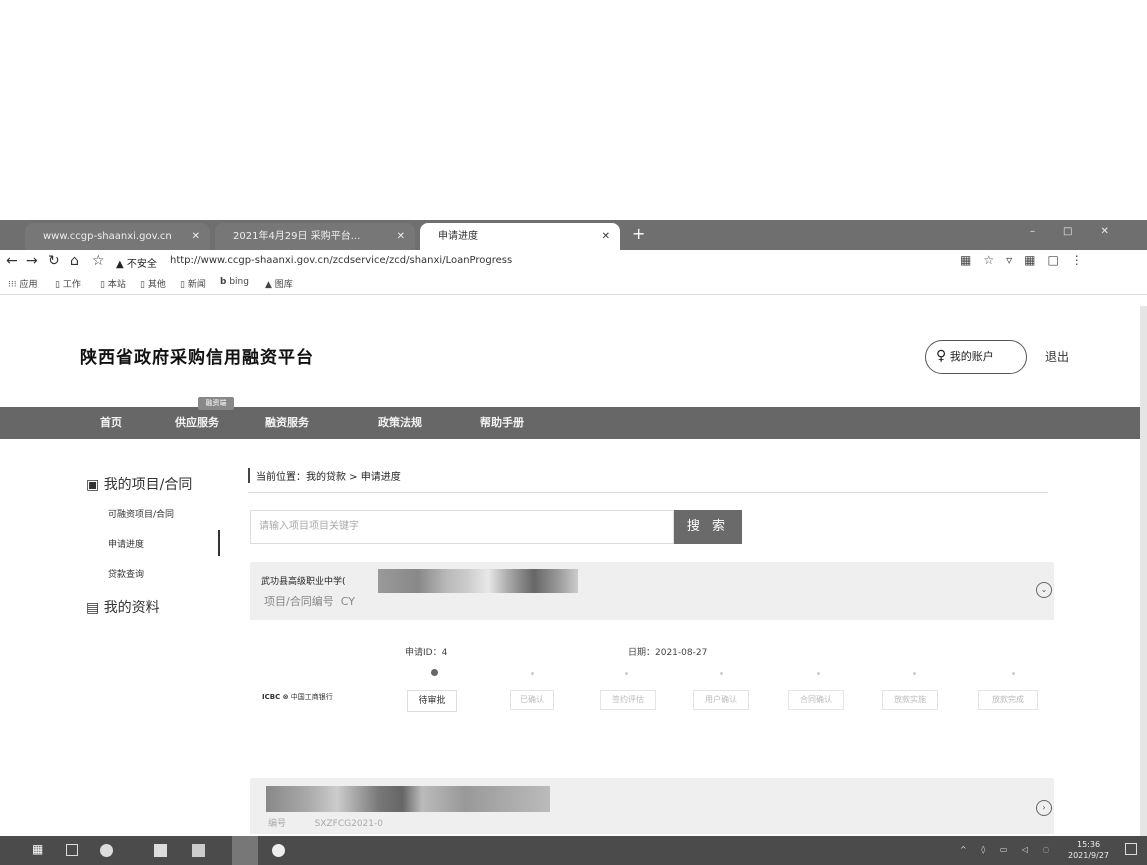 Image resolution: width=1147 pixels, height=865 pixels. I want to click on apply-date: 日期：2021-08-27, so click(668, 653).